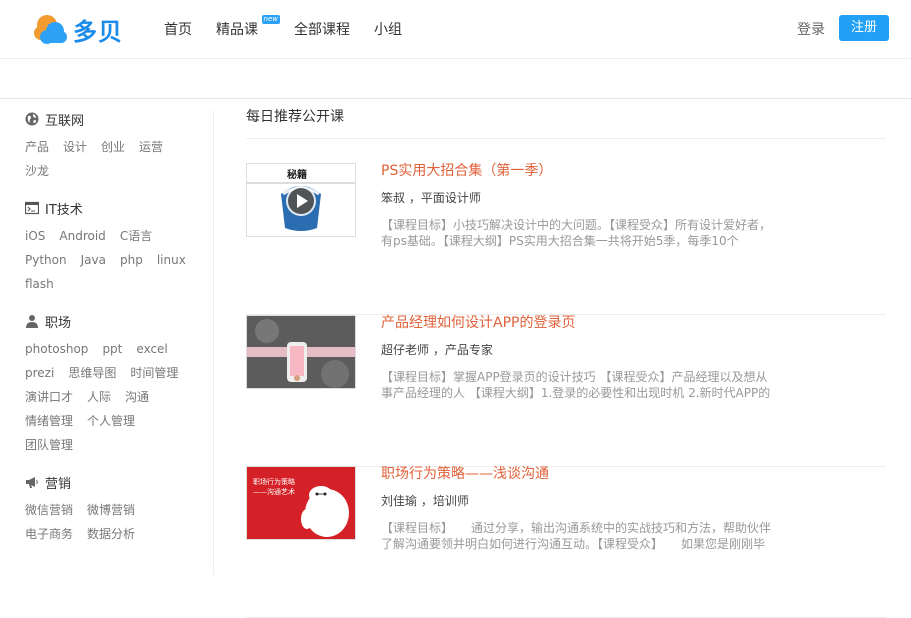 The width and height of the screenshot is (911, 618). What do you see at coordinates (113, 147) in the screenshot?
I see `tag-link: 创业` at bounding box center [113, 147].